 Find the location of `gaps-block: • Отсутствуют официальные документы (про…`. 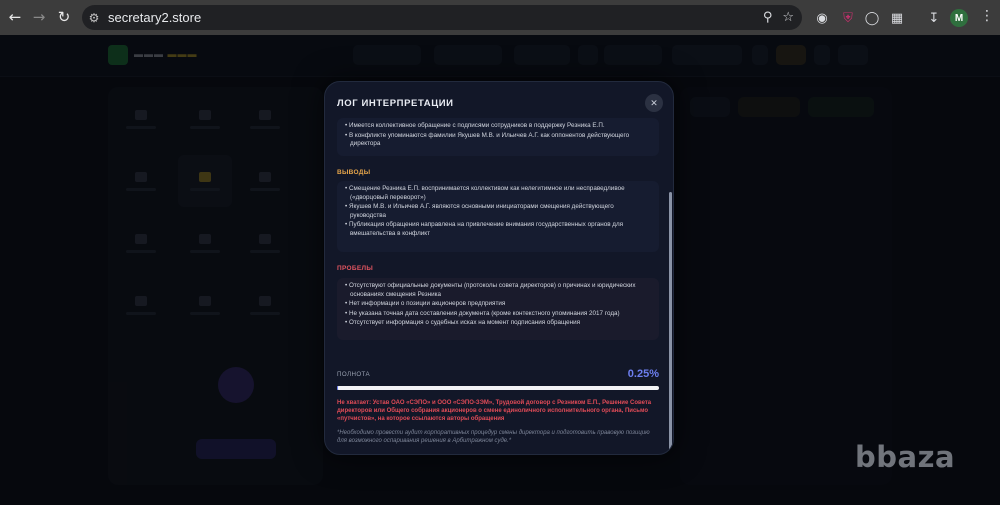

gaps-block: • Отсутствуют официальные документы (про… is located at coordinates (498, 309).